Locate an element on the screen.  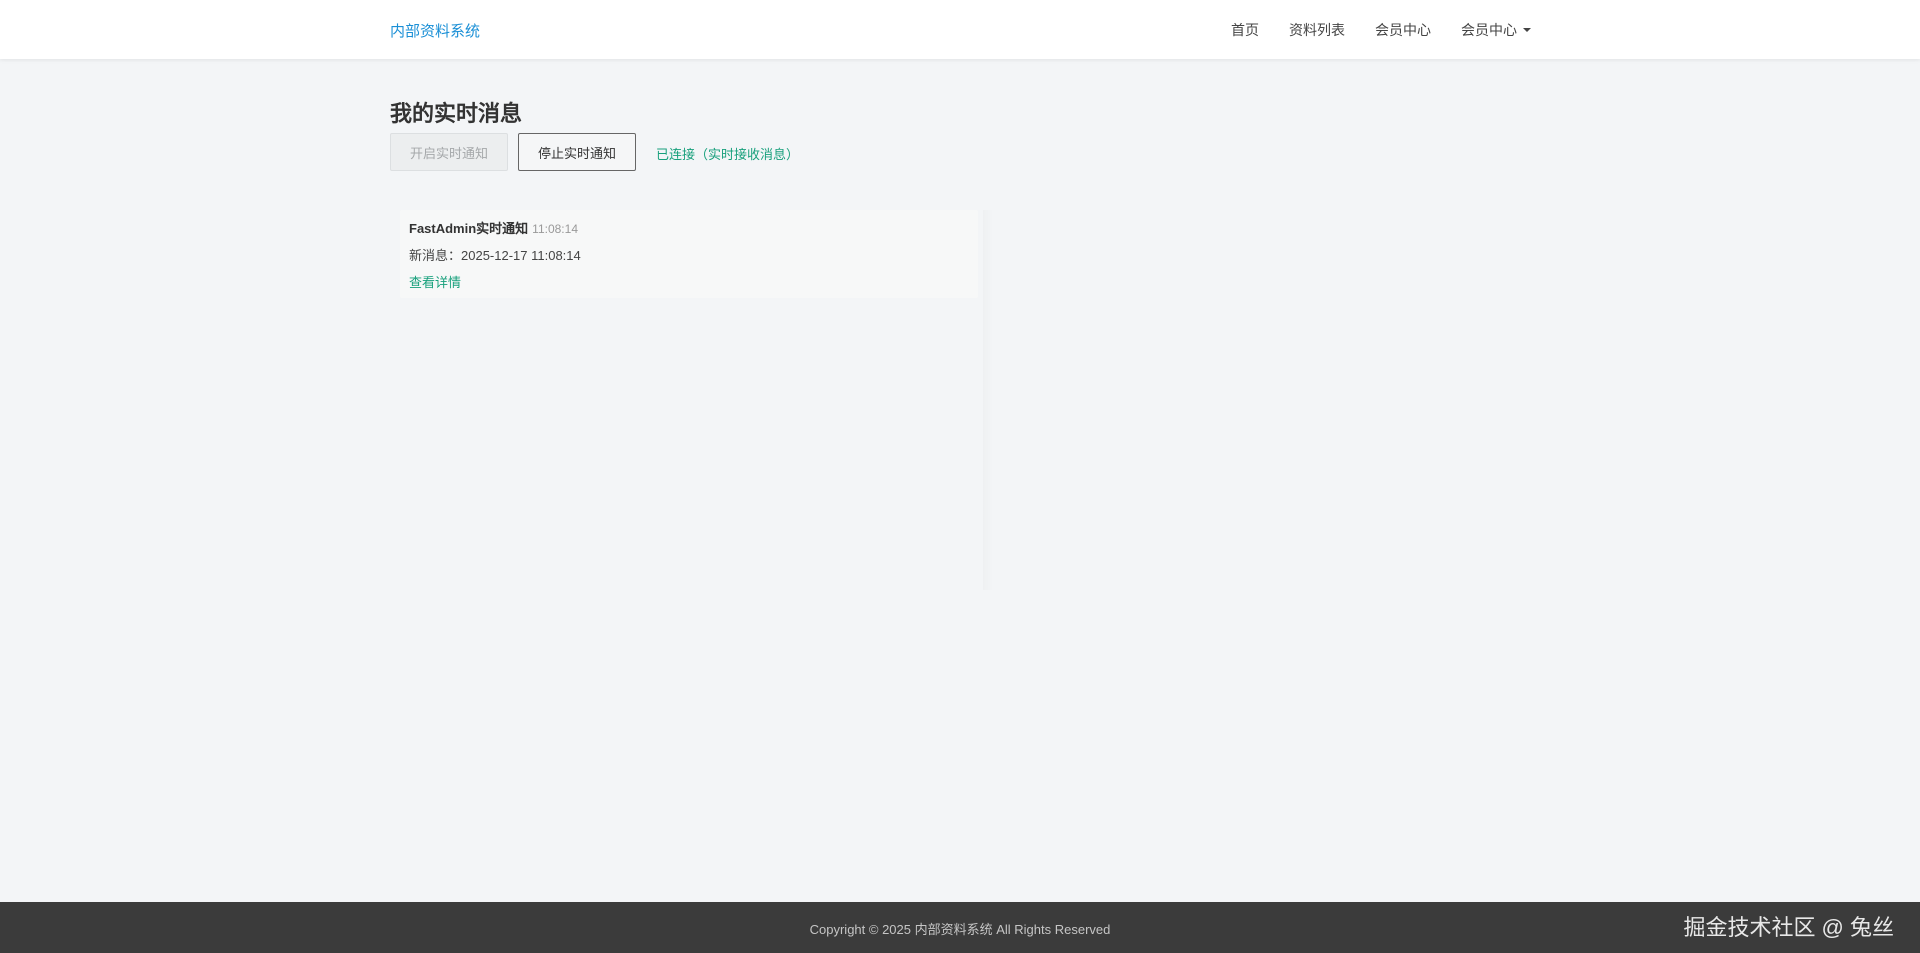
brand-link: 内部资料系统 is located at coordinates (435, 30).